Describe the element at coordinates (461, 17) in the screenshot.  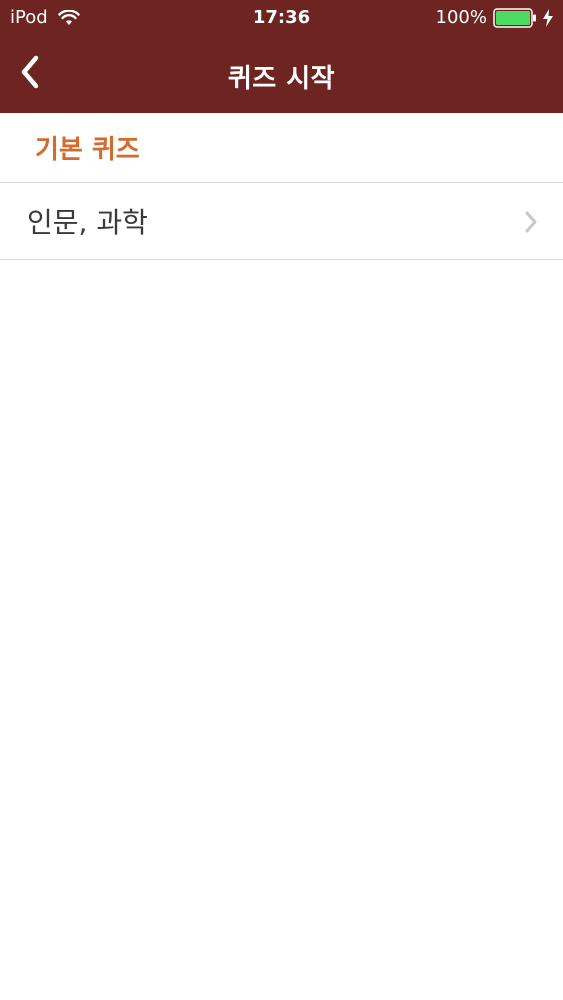
I see `battery-percent: 100%` at that location.